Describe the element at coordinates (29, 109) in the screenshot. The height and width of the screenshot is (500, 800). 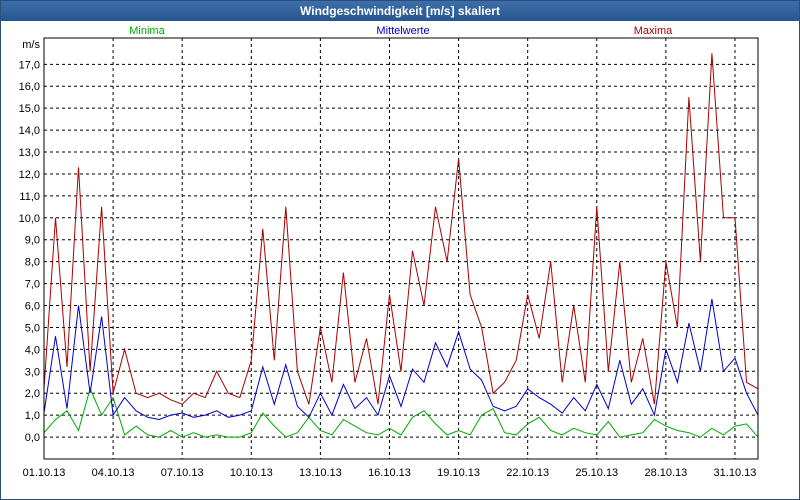
I see `y-tick-label: 15,0` at that location.